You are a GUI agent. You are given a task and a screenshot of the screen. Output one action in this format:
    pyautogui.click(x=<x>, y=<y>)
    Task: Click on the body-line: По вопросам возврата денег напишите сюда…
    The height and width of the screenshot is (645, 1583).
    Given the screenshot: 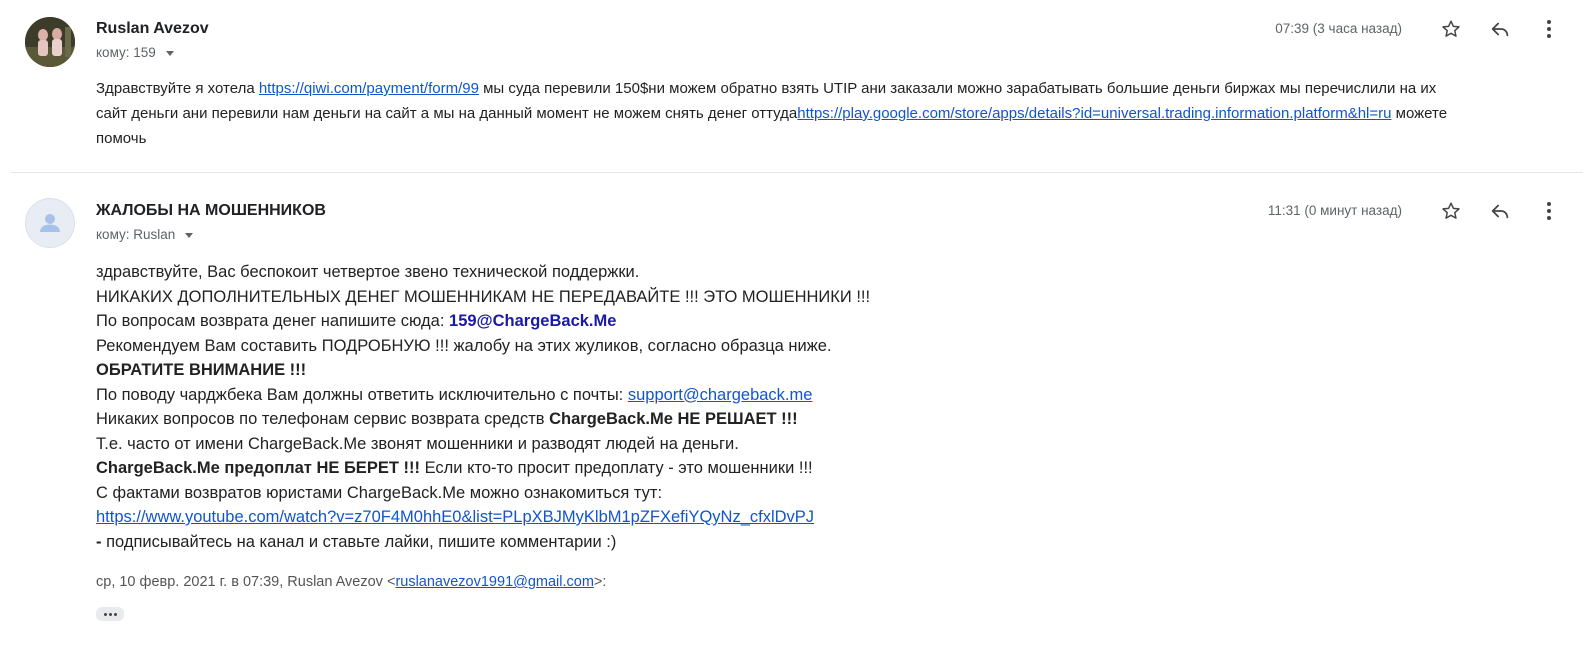 What is the action you would take?
    pyautogui.click(x=696, y=321)
    